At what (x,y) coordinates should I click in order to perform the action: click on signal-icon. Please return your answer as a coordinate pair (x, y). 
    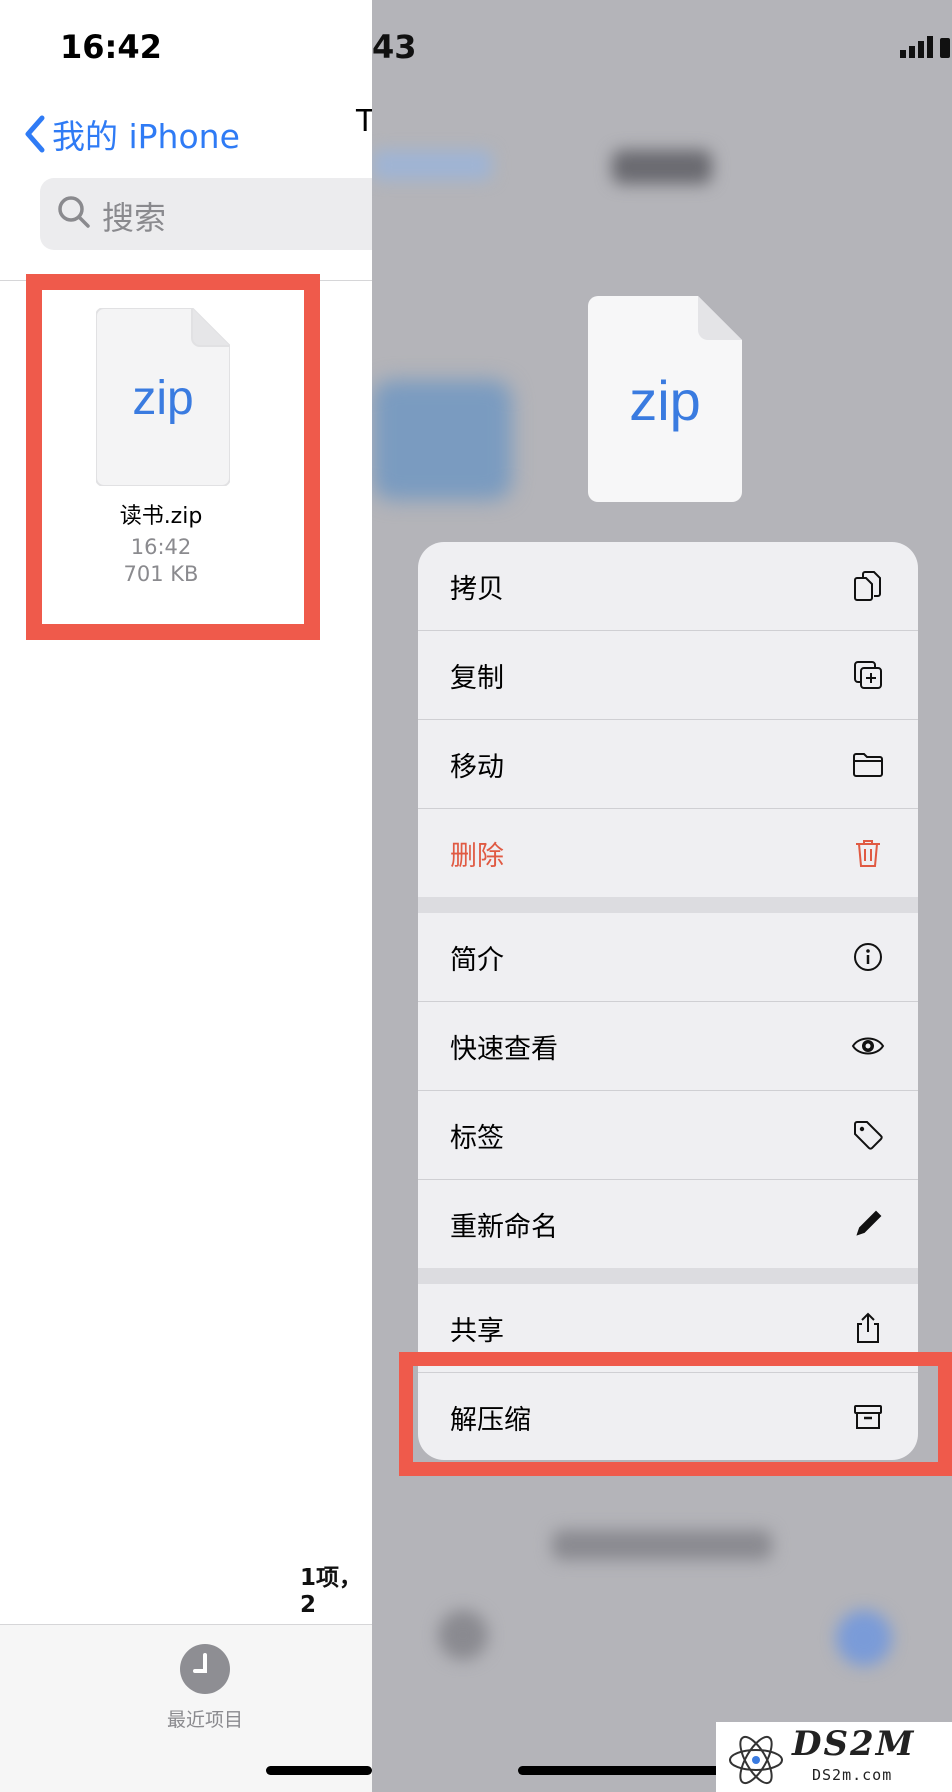
    Looking at the image, I should click on (925, 47).